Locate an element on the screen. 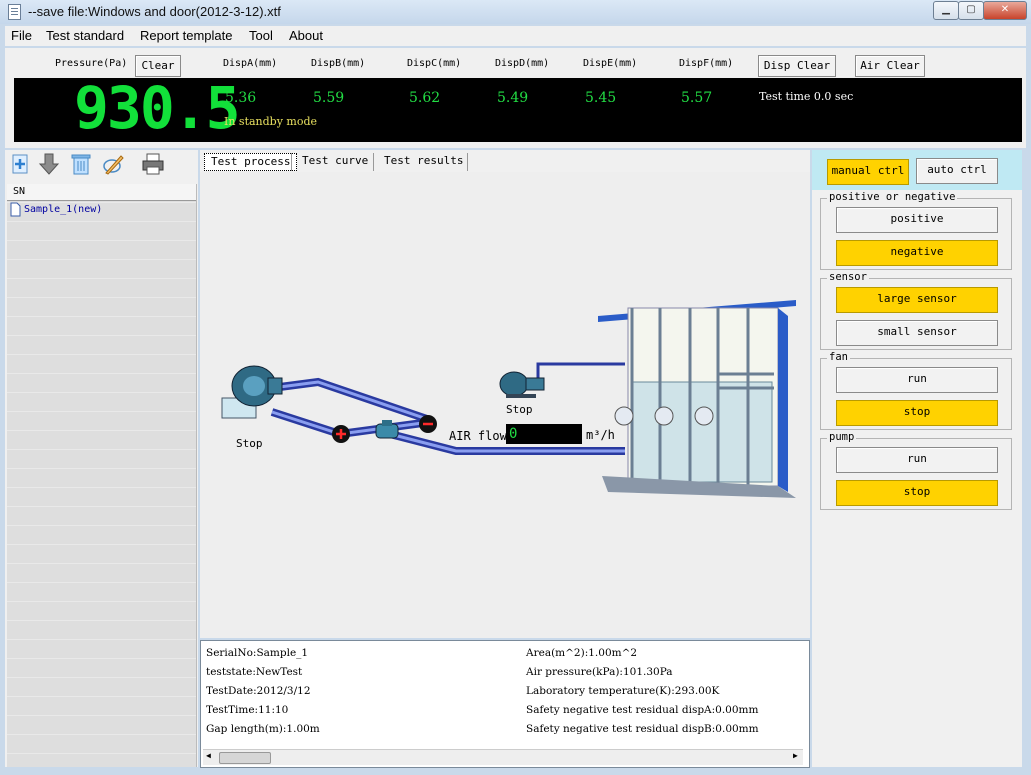 This screenshot has width=1031, height=775. negative-button: negative is located at coordinates (917, 253).